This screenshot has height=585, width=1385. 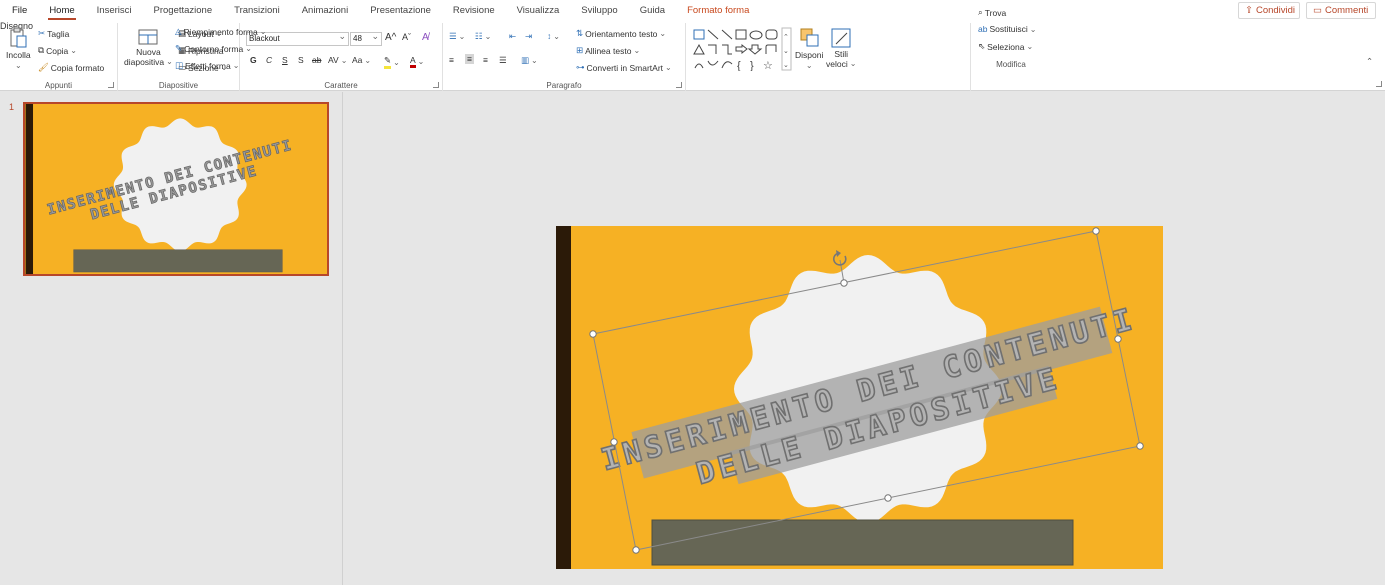 What do you see at coordinates (396, 62) in the screenshot?
I see `highlight-dropdown-icon: ⌄` at bounding box center [396, 62].